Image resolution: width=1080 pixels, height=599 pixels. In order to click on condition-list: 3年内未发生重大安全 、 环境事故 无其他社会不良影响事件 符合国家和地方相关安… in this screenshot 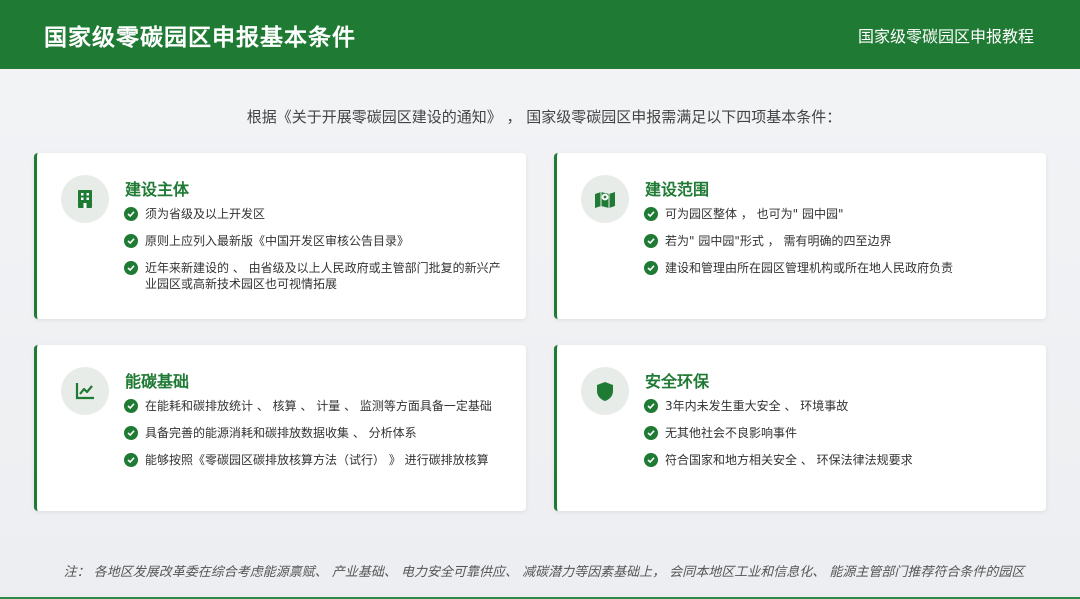, I will do `click(836, 438)`.